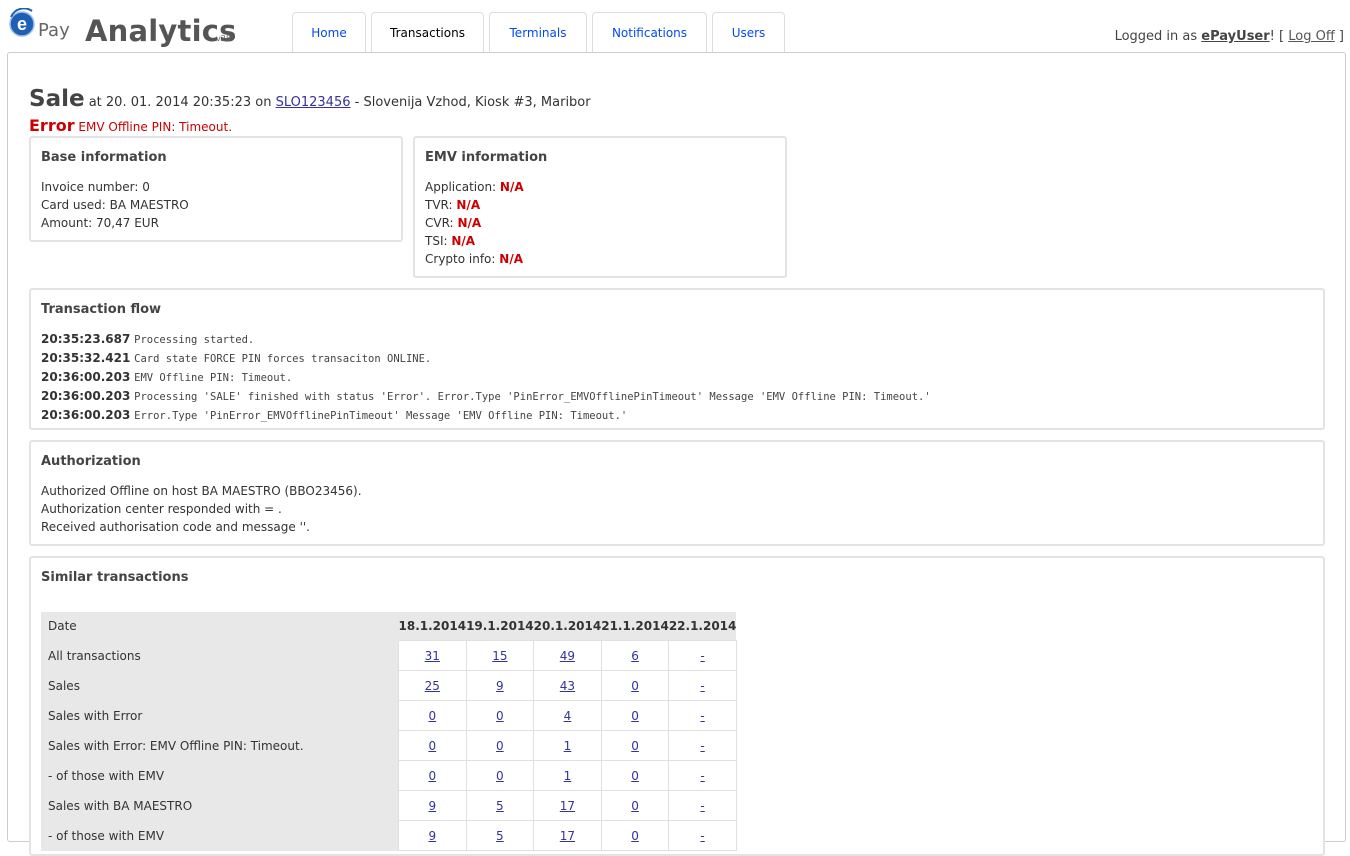  I want to click on emv-label: TVR:, so click(439, 205).